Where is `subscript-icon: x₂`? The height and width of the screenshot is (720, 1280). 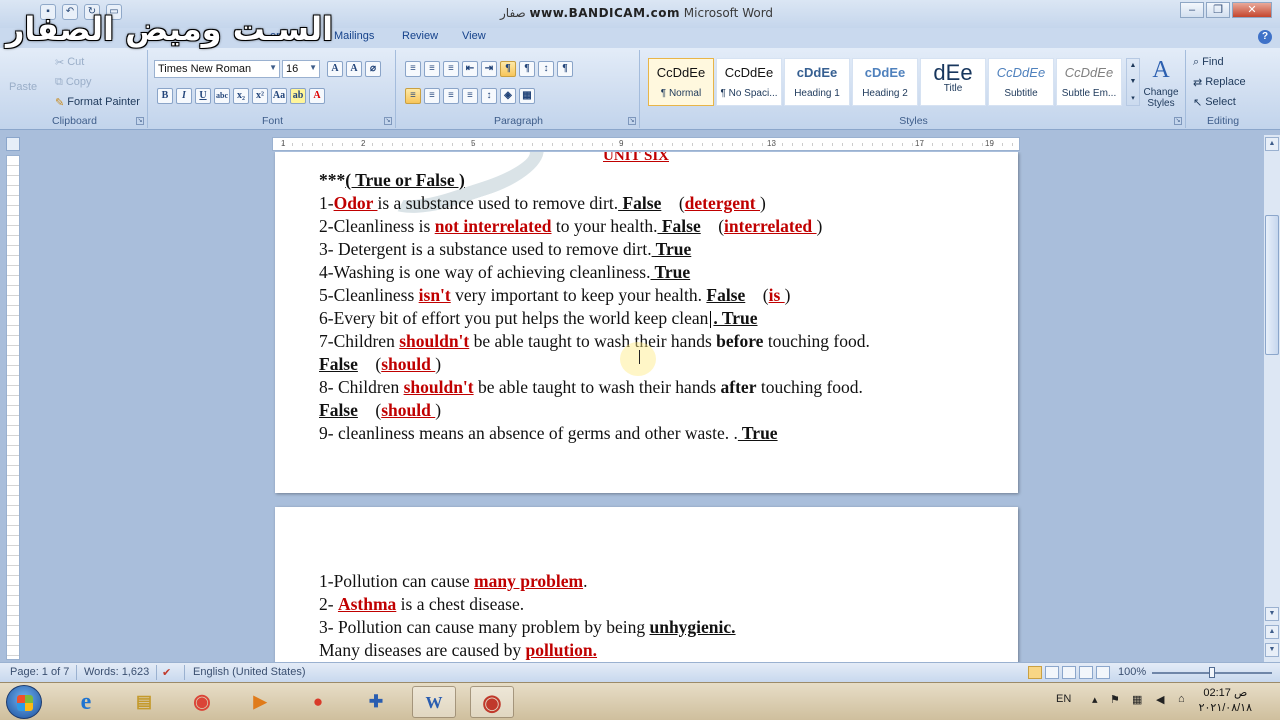
subscript-icon: x₂ is located at coordinates (241, 96).